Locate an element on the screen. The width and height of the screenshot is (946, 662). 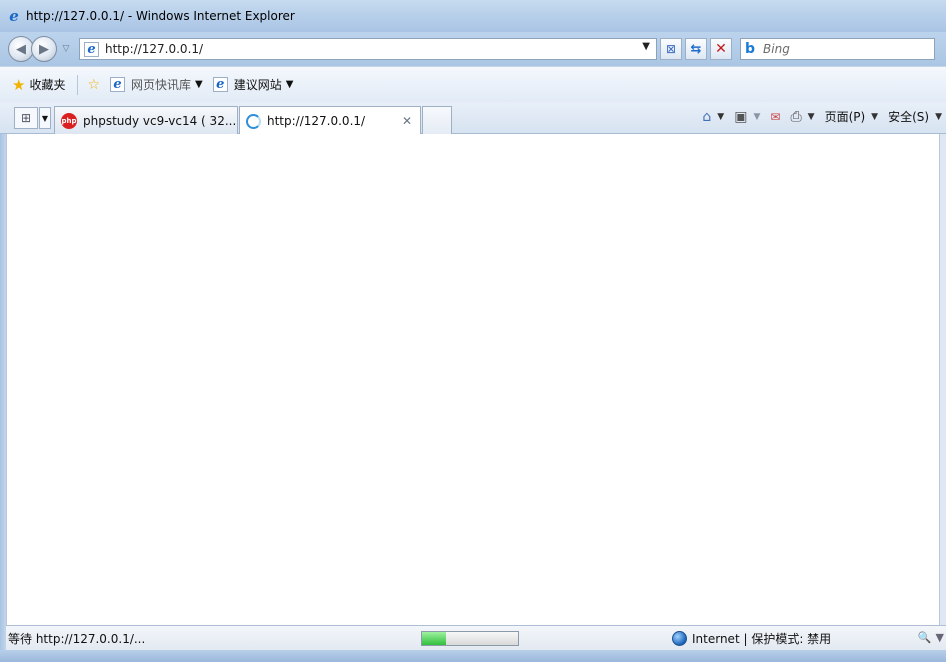
page-menu-button: 页面(P) ▼ is located at coordinates (852, 116).